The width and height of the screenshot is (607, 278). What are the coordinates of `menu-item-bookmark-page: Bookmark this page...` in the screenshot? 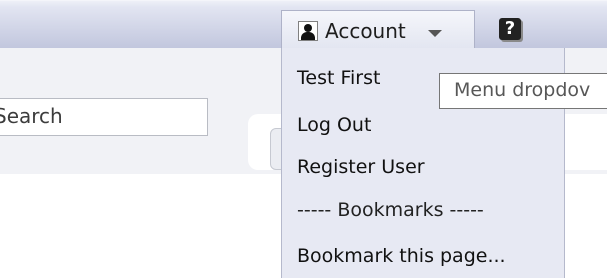 It's located at (401, 256).